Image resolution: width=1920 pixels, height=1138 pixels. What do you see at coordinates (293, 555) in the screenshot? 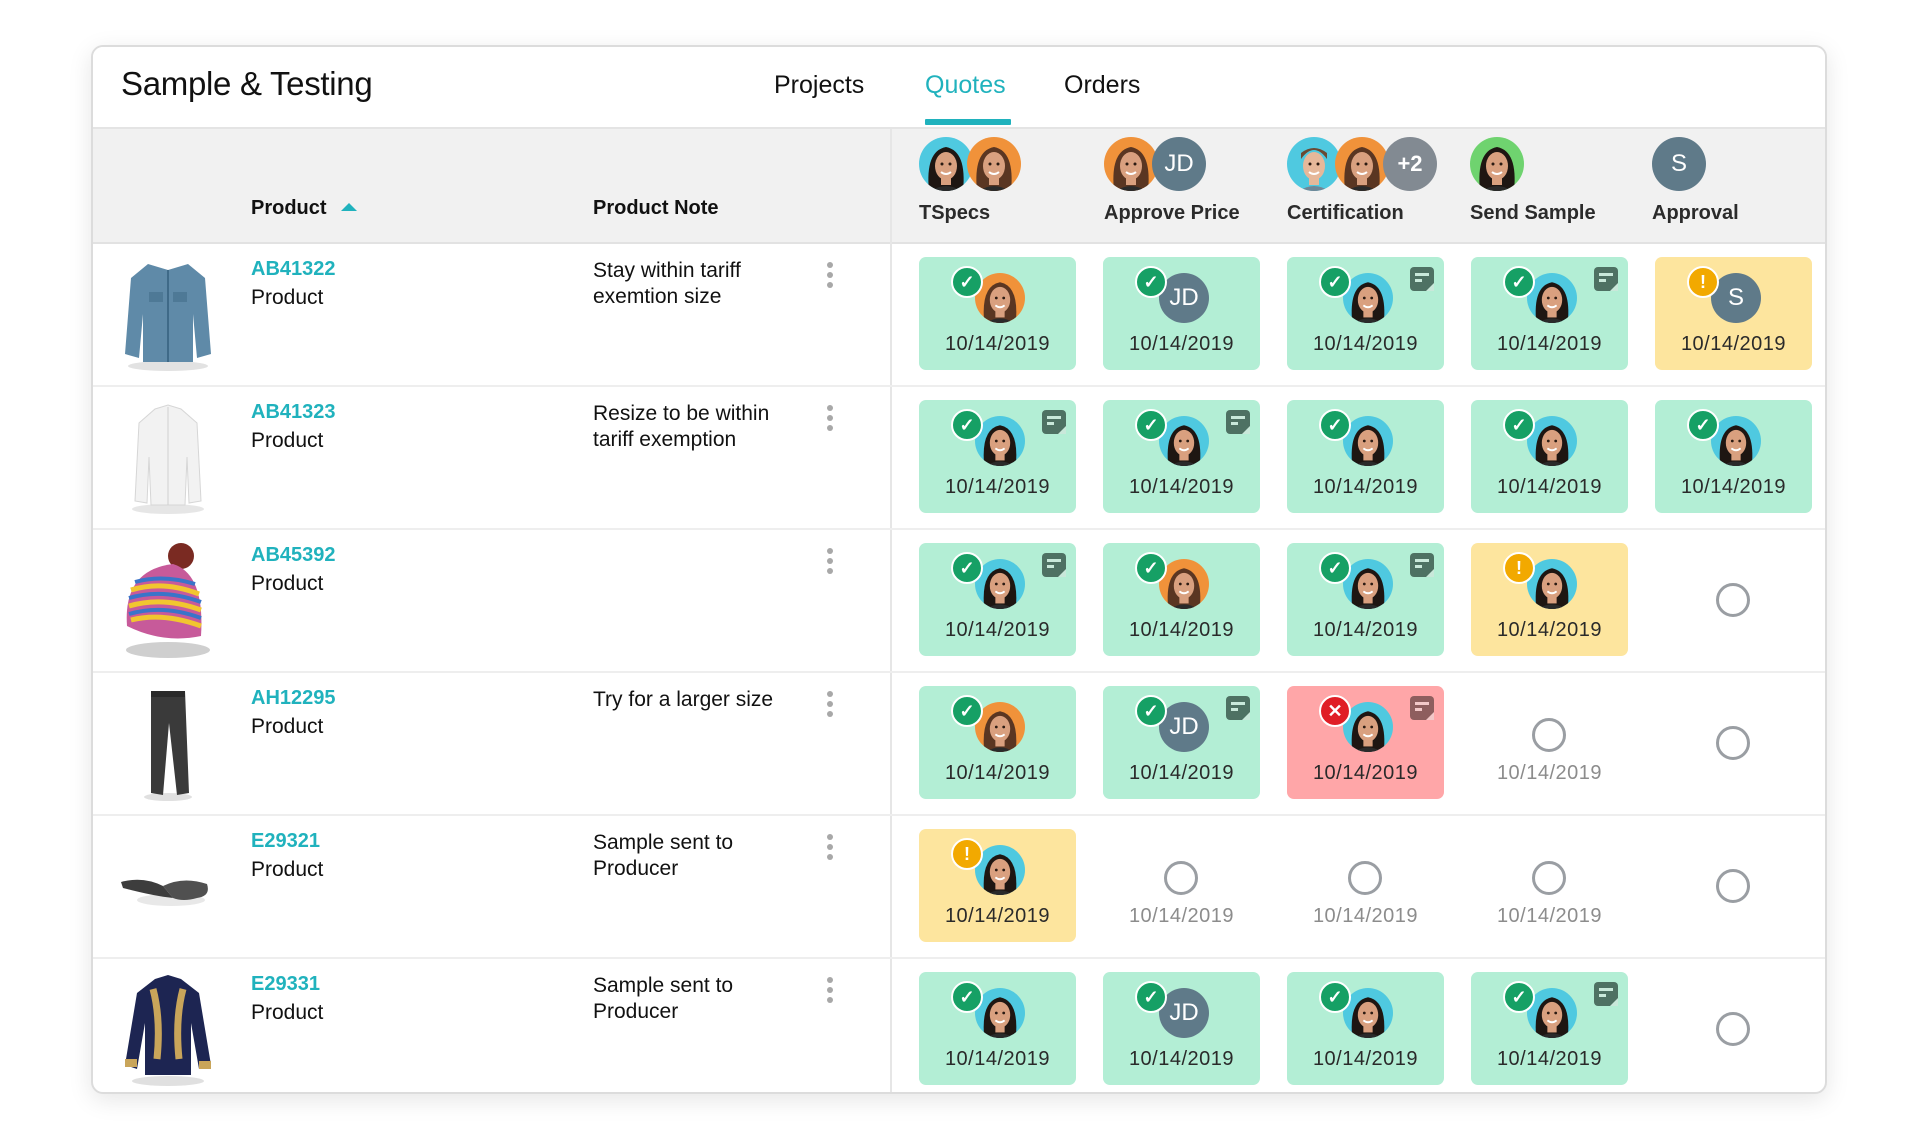
I see `product-id-link: AB45392` at bounding box center [293, 555].